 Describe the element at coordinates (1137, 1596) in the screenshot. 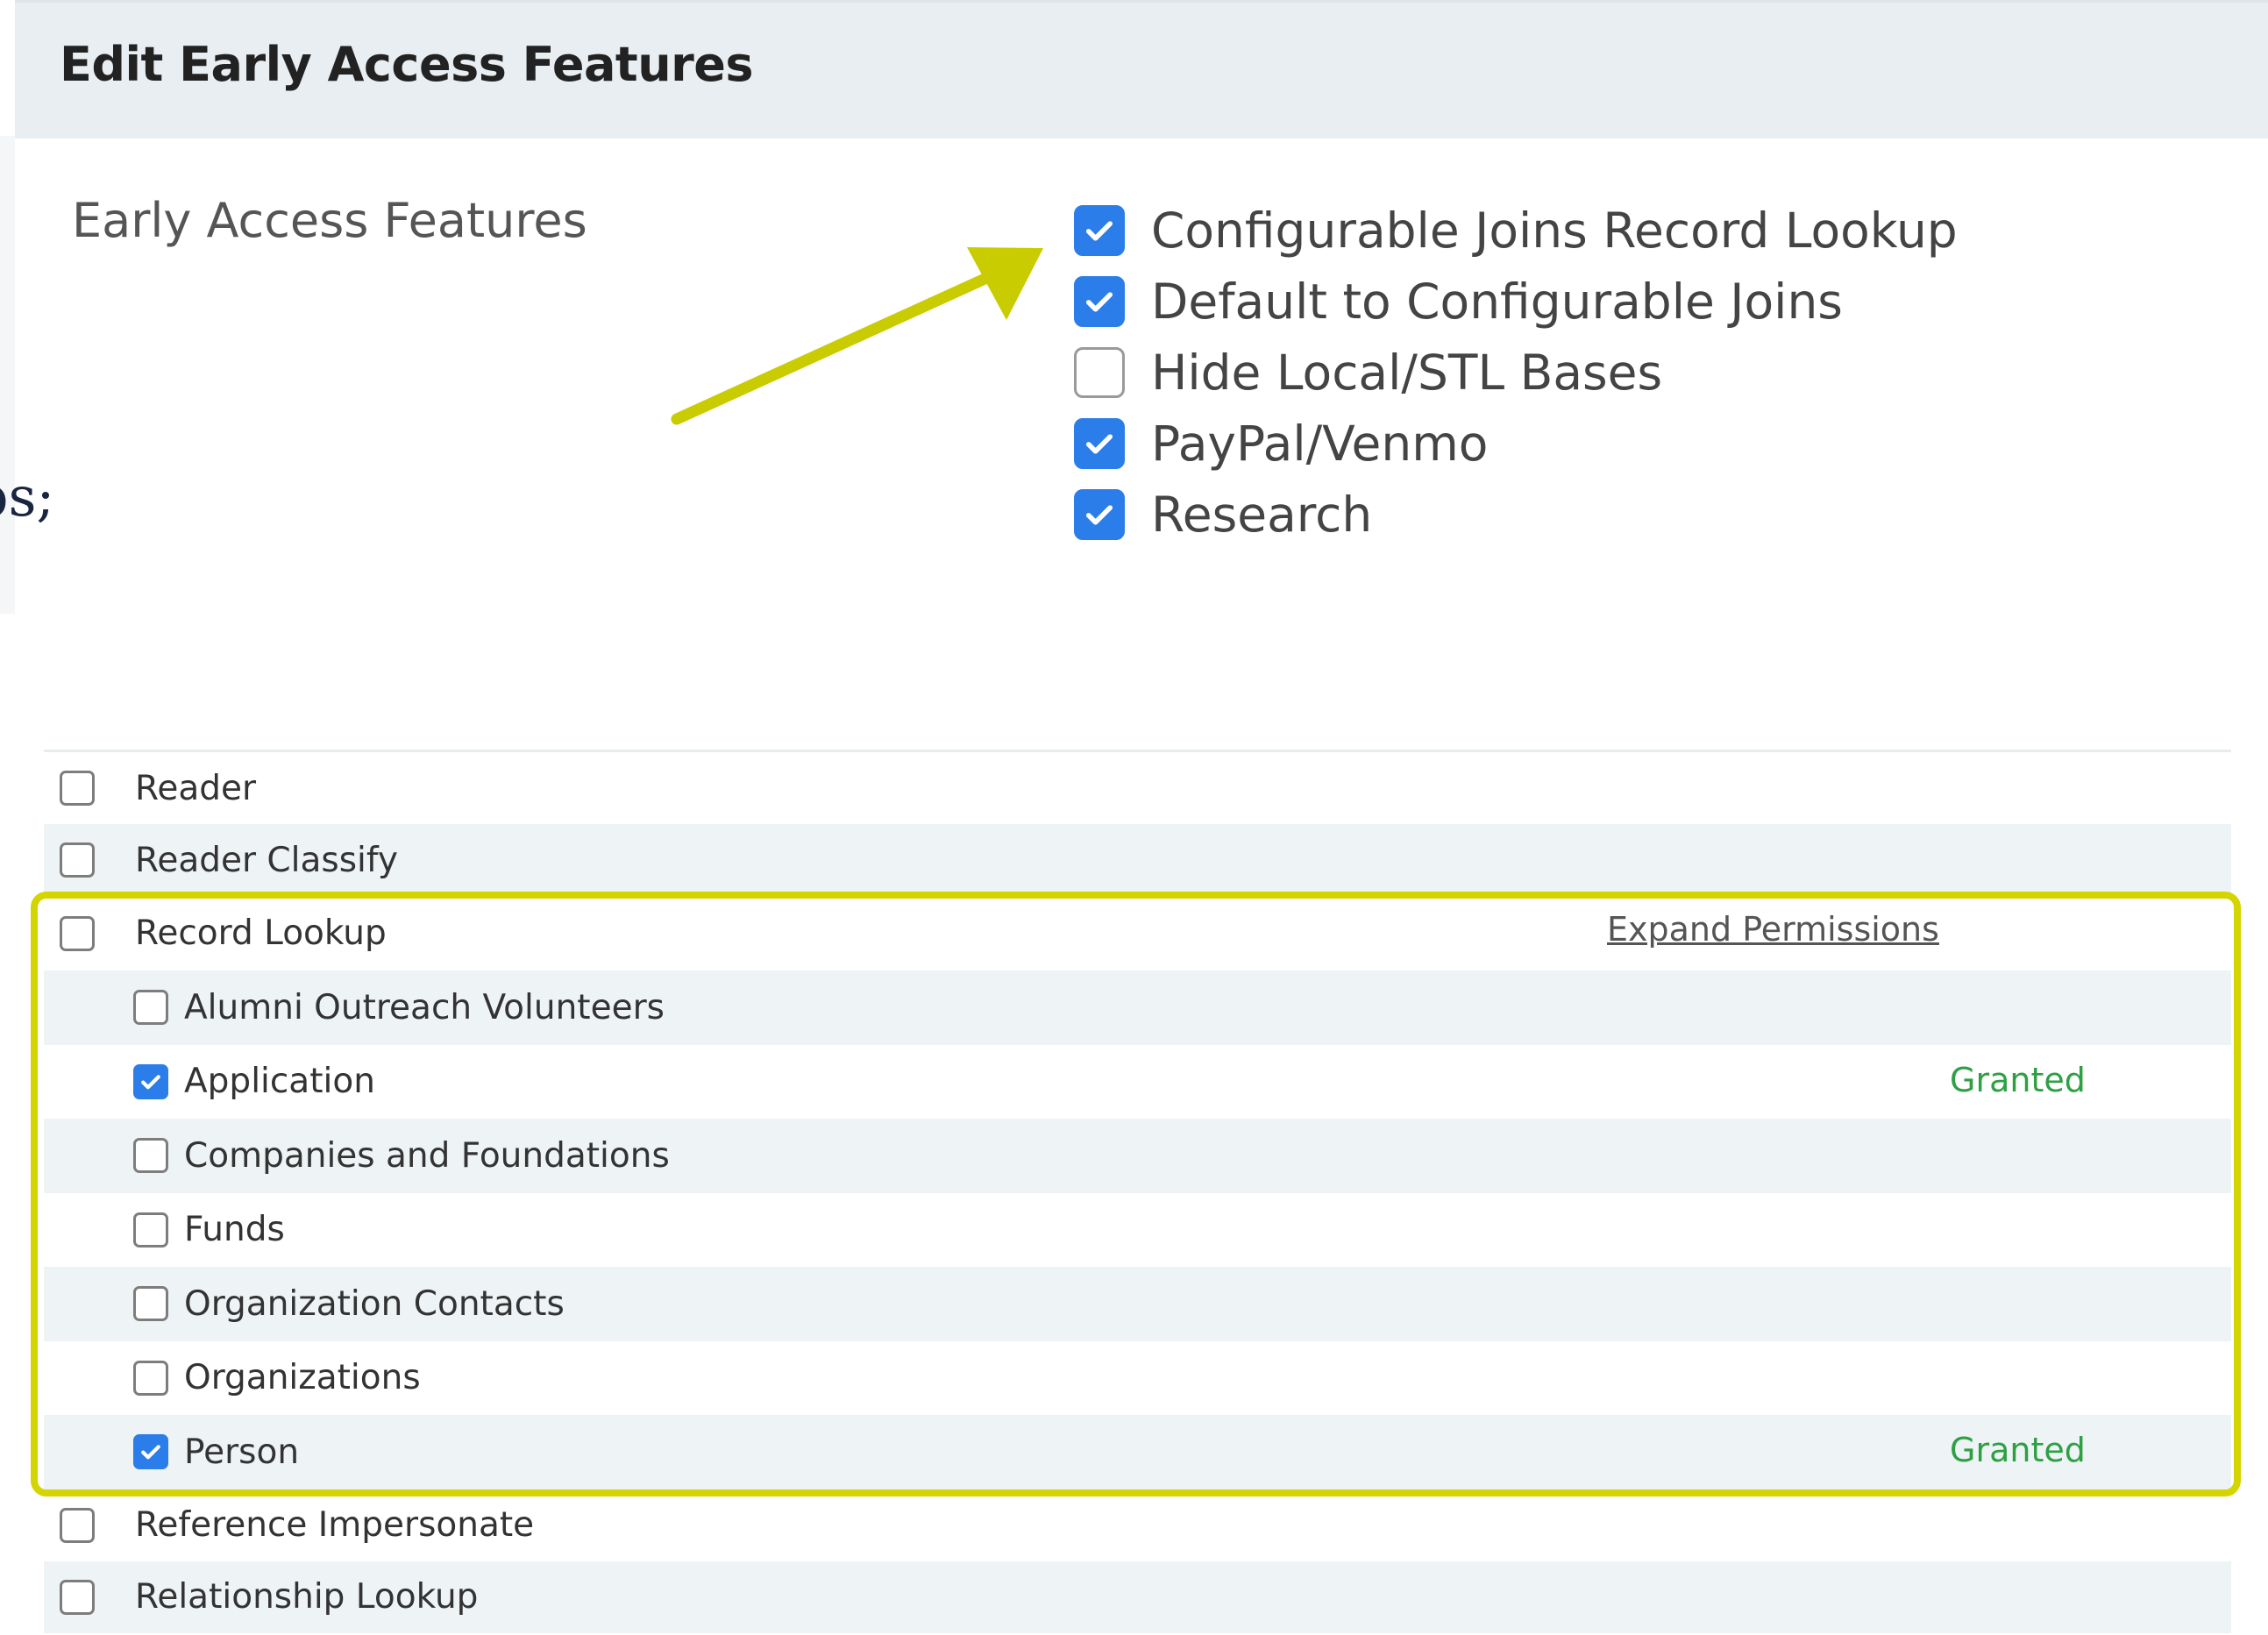

I see `table-row: Relationship Lookup` at that location.